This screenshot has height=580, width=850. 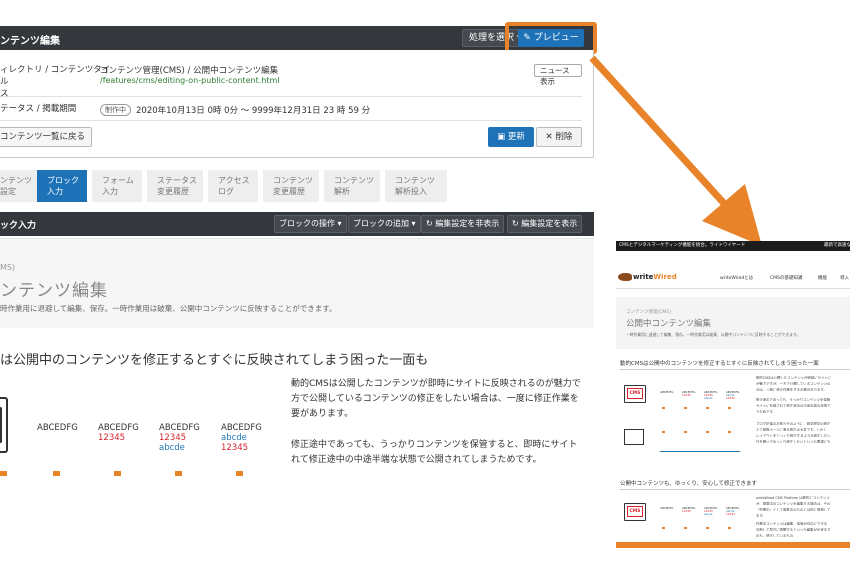 I want to click on preview-nav-item: 機能, so click(x=822, y=278).